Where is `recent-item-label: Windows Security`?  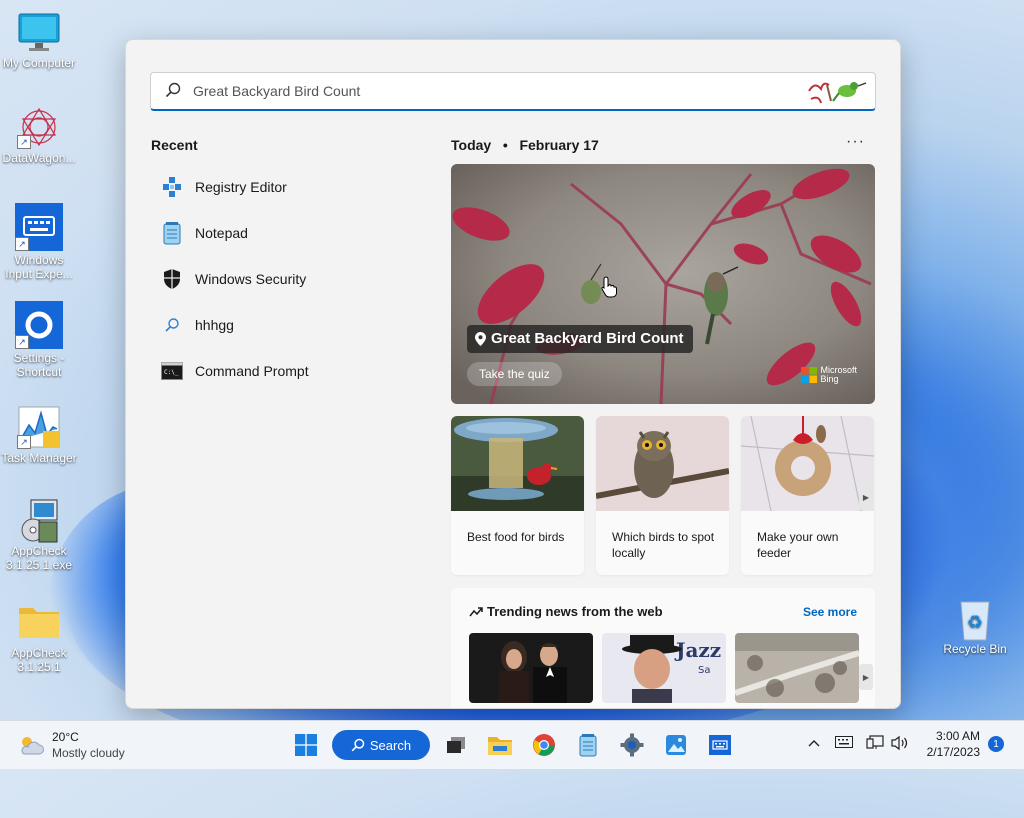
recent-item-label: Windows Security is located at coordinates (251, 279).